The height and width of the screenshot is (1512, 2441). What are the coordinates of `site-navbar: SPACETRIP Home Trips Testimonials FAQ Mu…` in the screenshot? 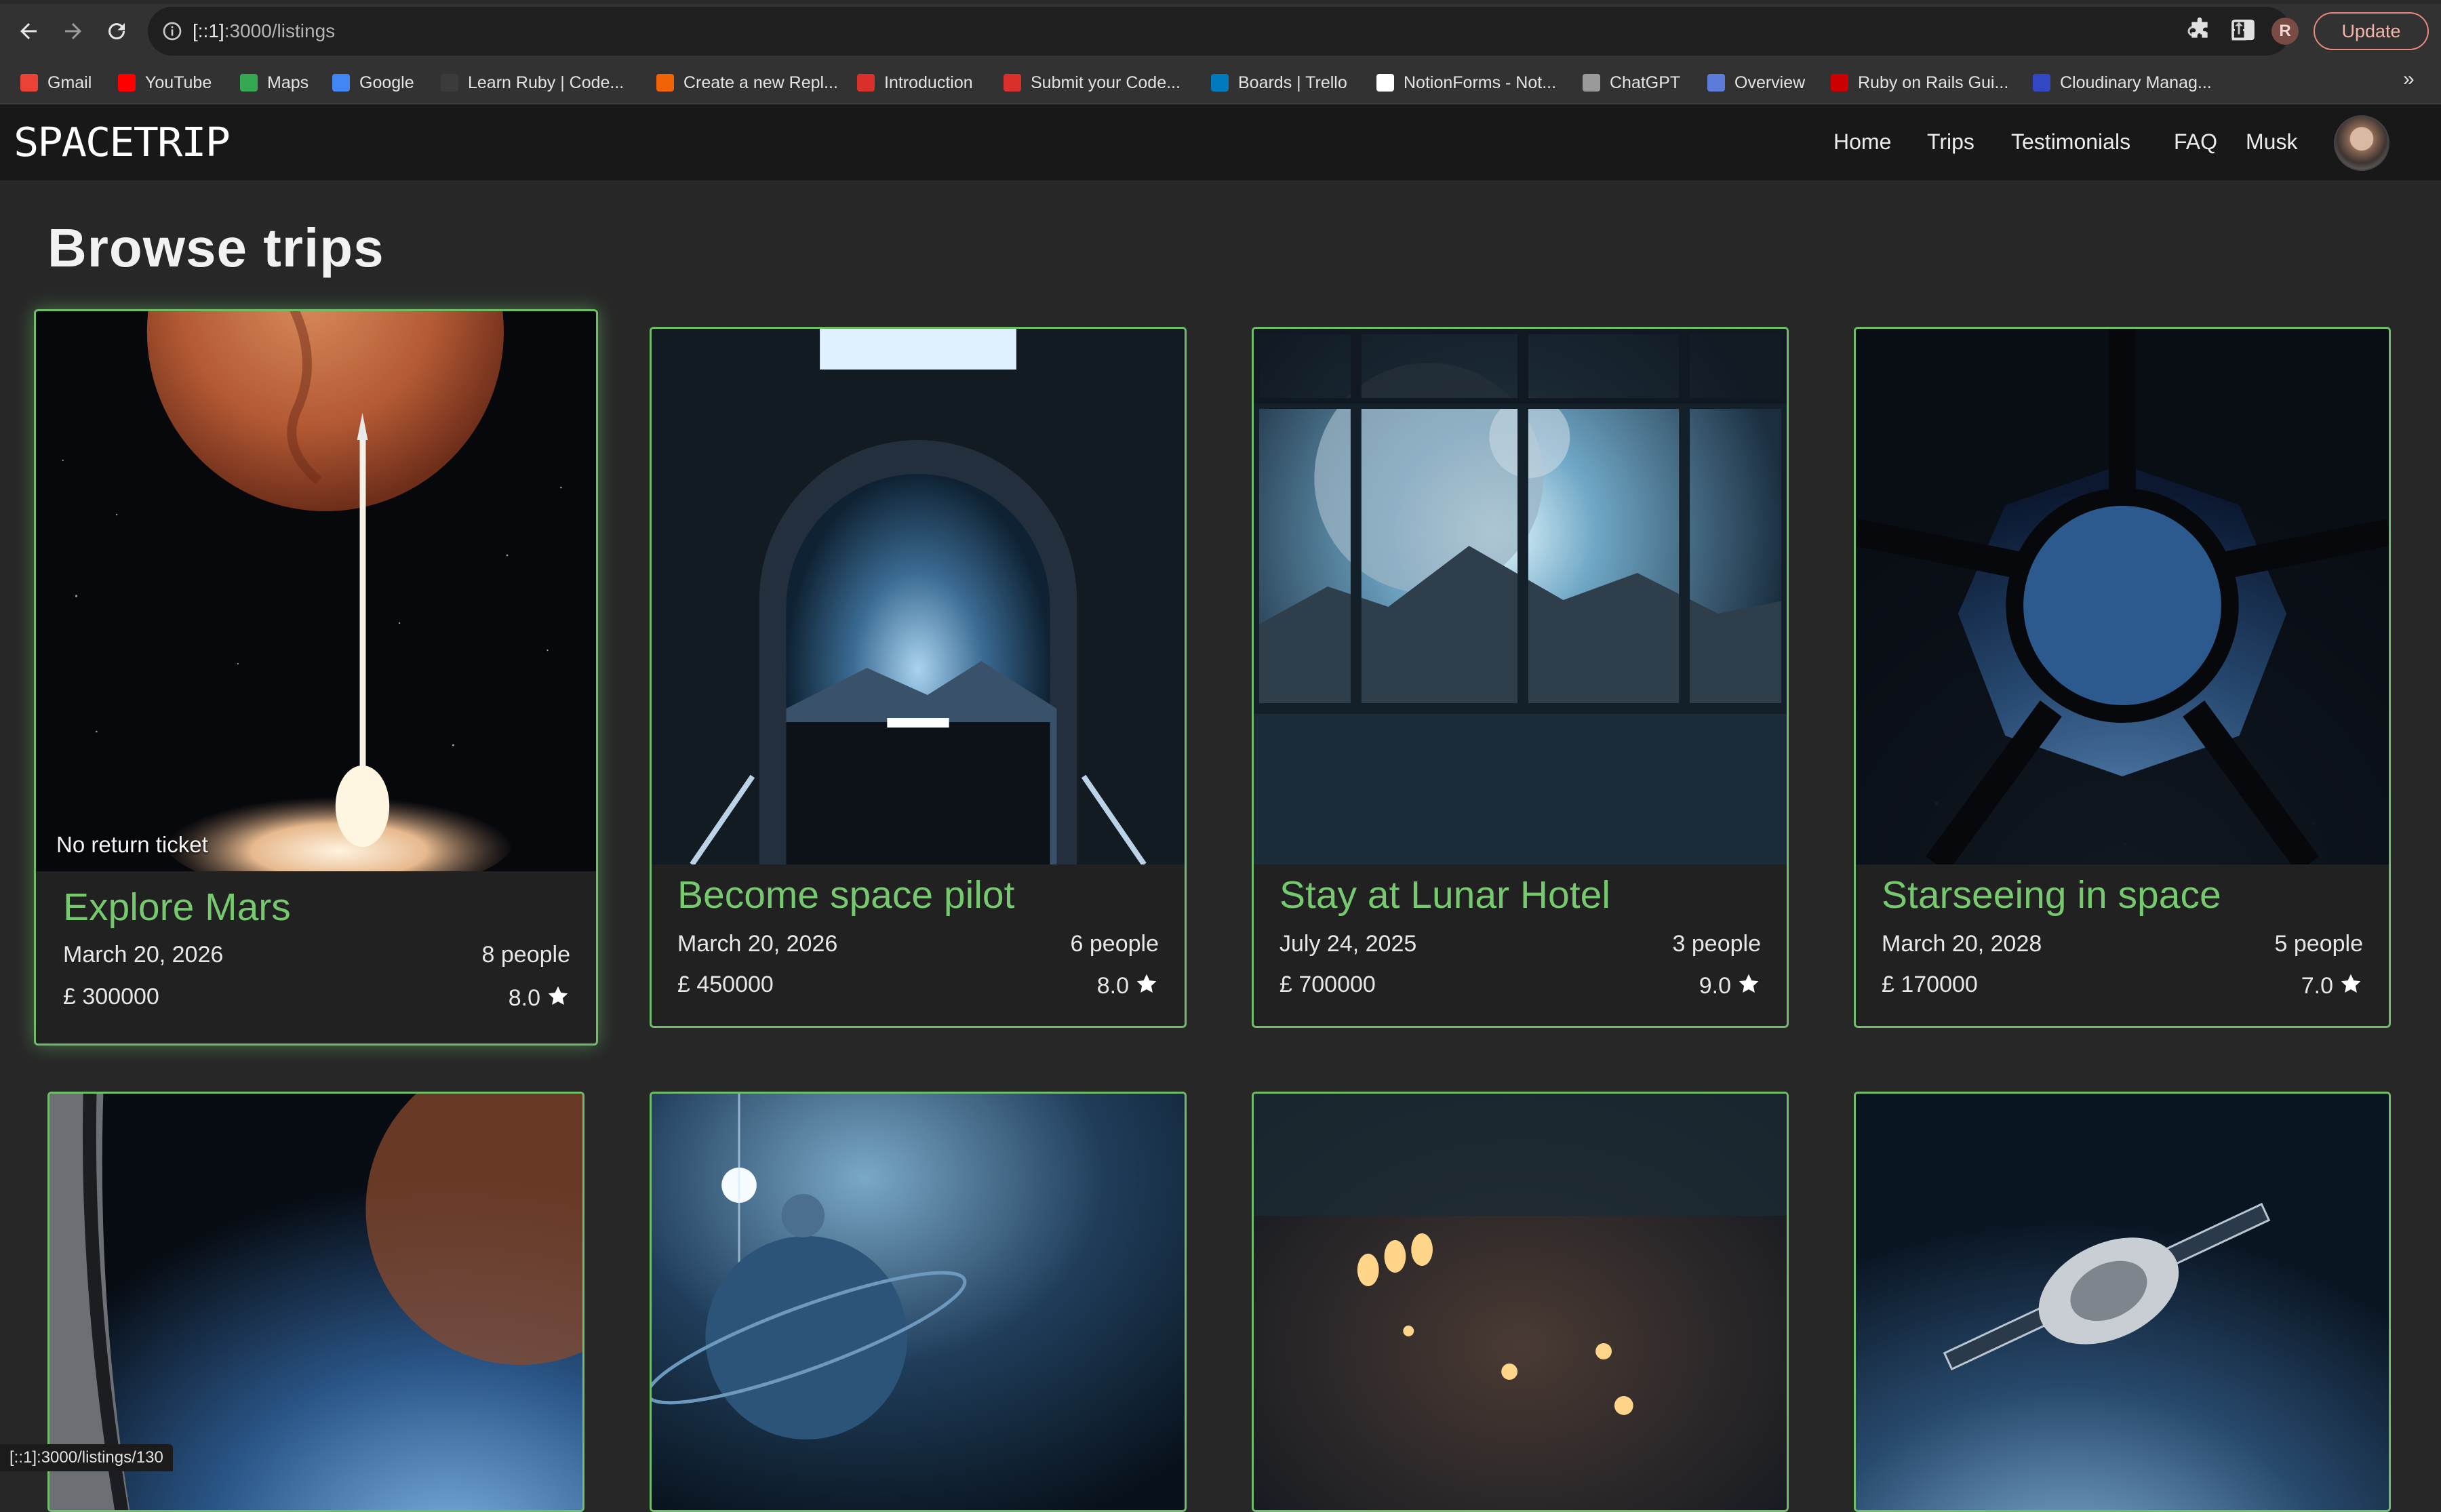 It's located at (1220, 142).